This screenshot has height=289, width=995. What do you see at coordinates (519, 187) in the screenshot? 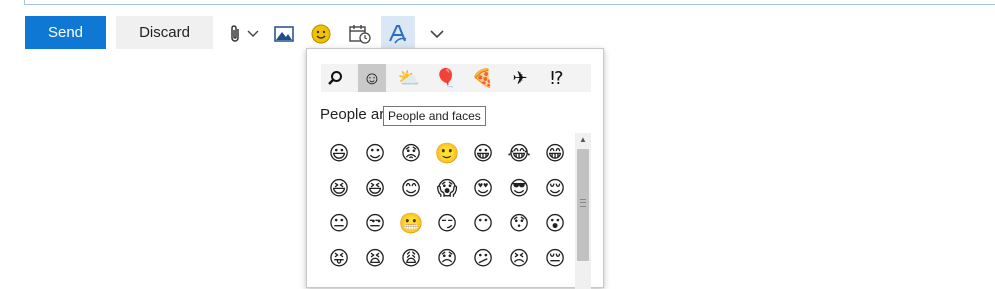
I see `emoji-item: 😎` at bounding box center [519, 187].